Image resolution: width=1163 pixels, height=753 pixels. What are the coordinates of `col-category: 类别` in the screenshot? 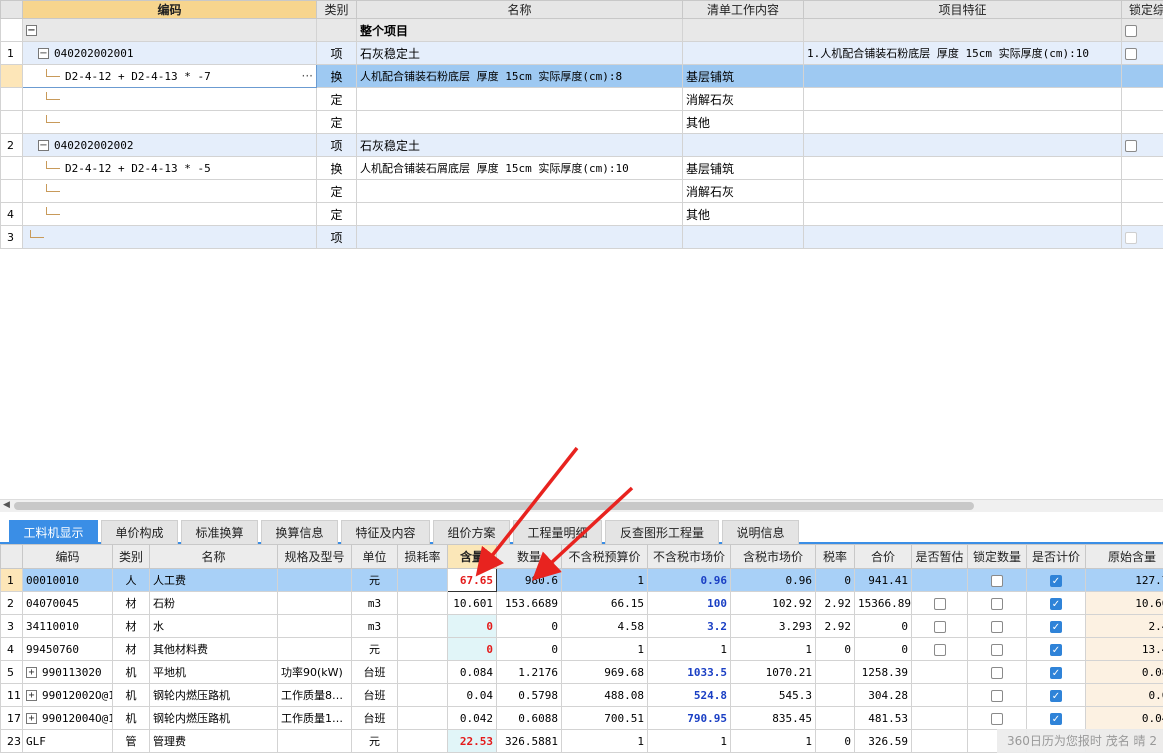 It's located at (131, 556).